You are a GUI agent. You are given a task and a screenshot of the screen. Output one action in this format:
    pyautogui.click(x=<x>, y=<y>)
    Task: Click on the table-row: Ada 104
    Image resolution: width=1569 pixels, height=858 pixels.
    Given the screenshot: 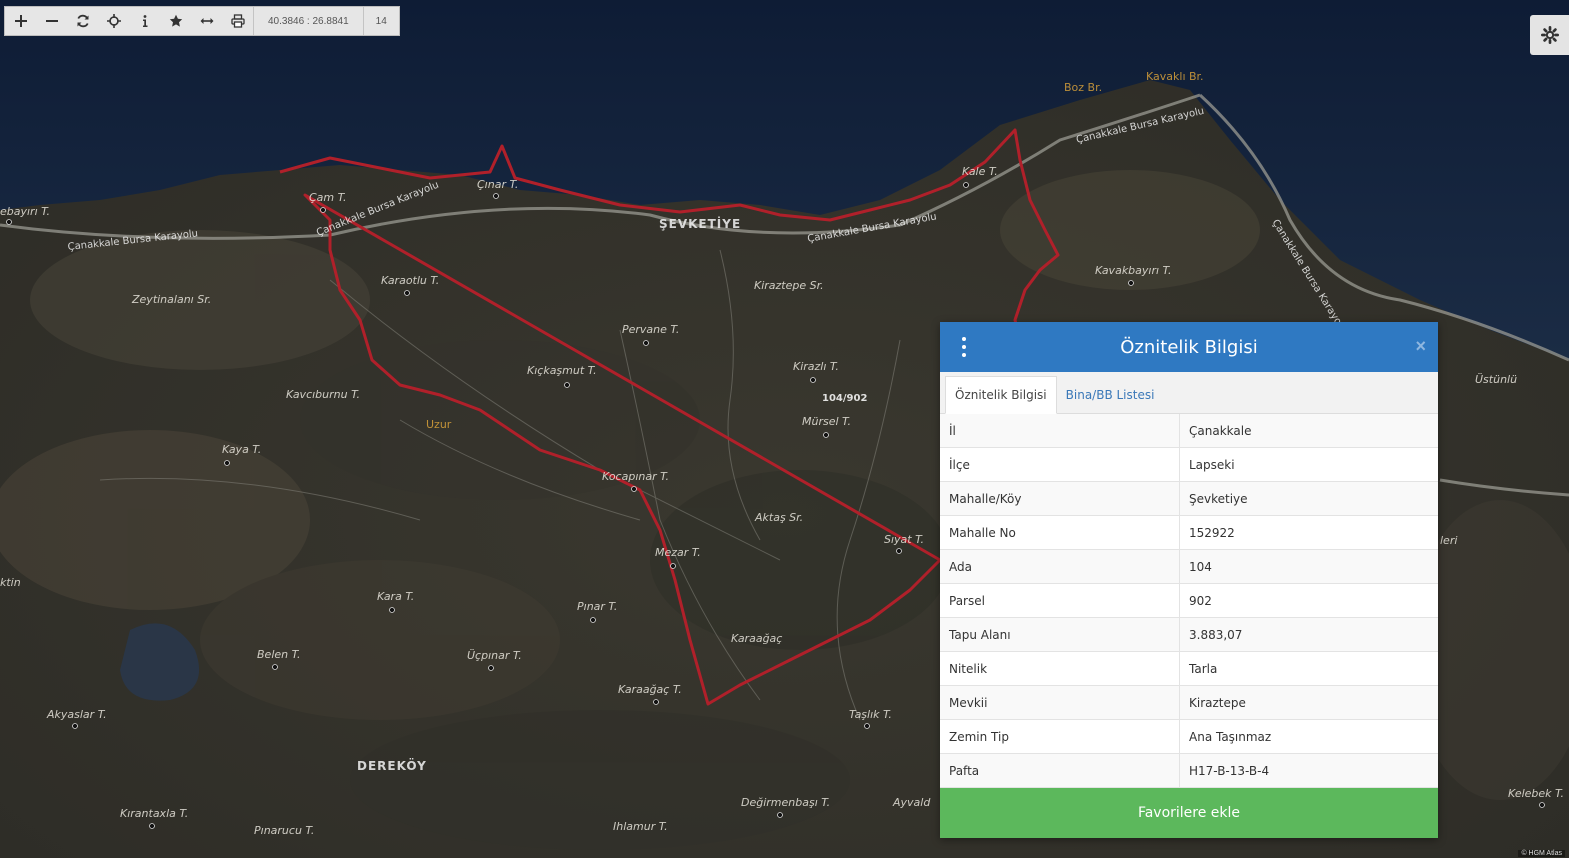 What is the action you would take?
    pyautogui.click(x=1189, y=566)
    